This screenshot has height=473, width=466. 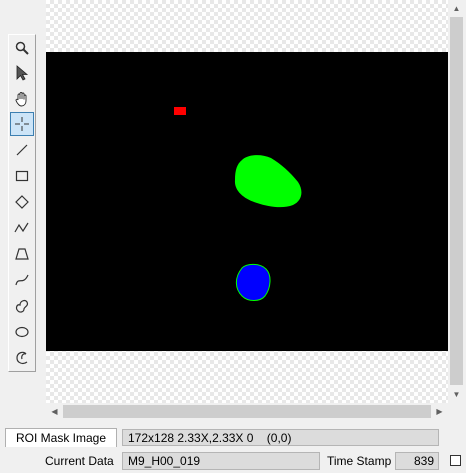 I want to click on zoom-icon, so click(x=22, y=48).